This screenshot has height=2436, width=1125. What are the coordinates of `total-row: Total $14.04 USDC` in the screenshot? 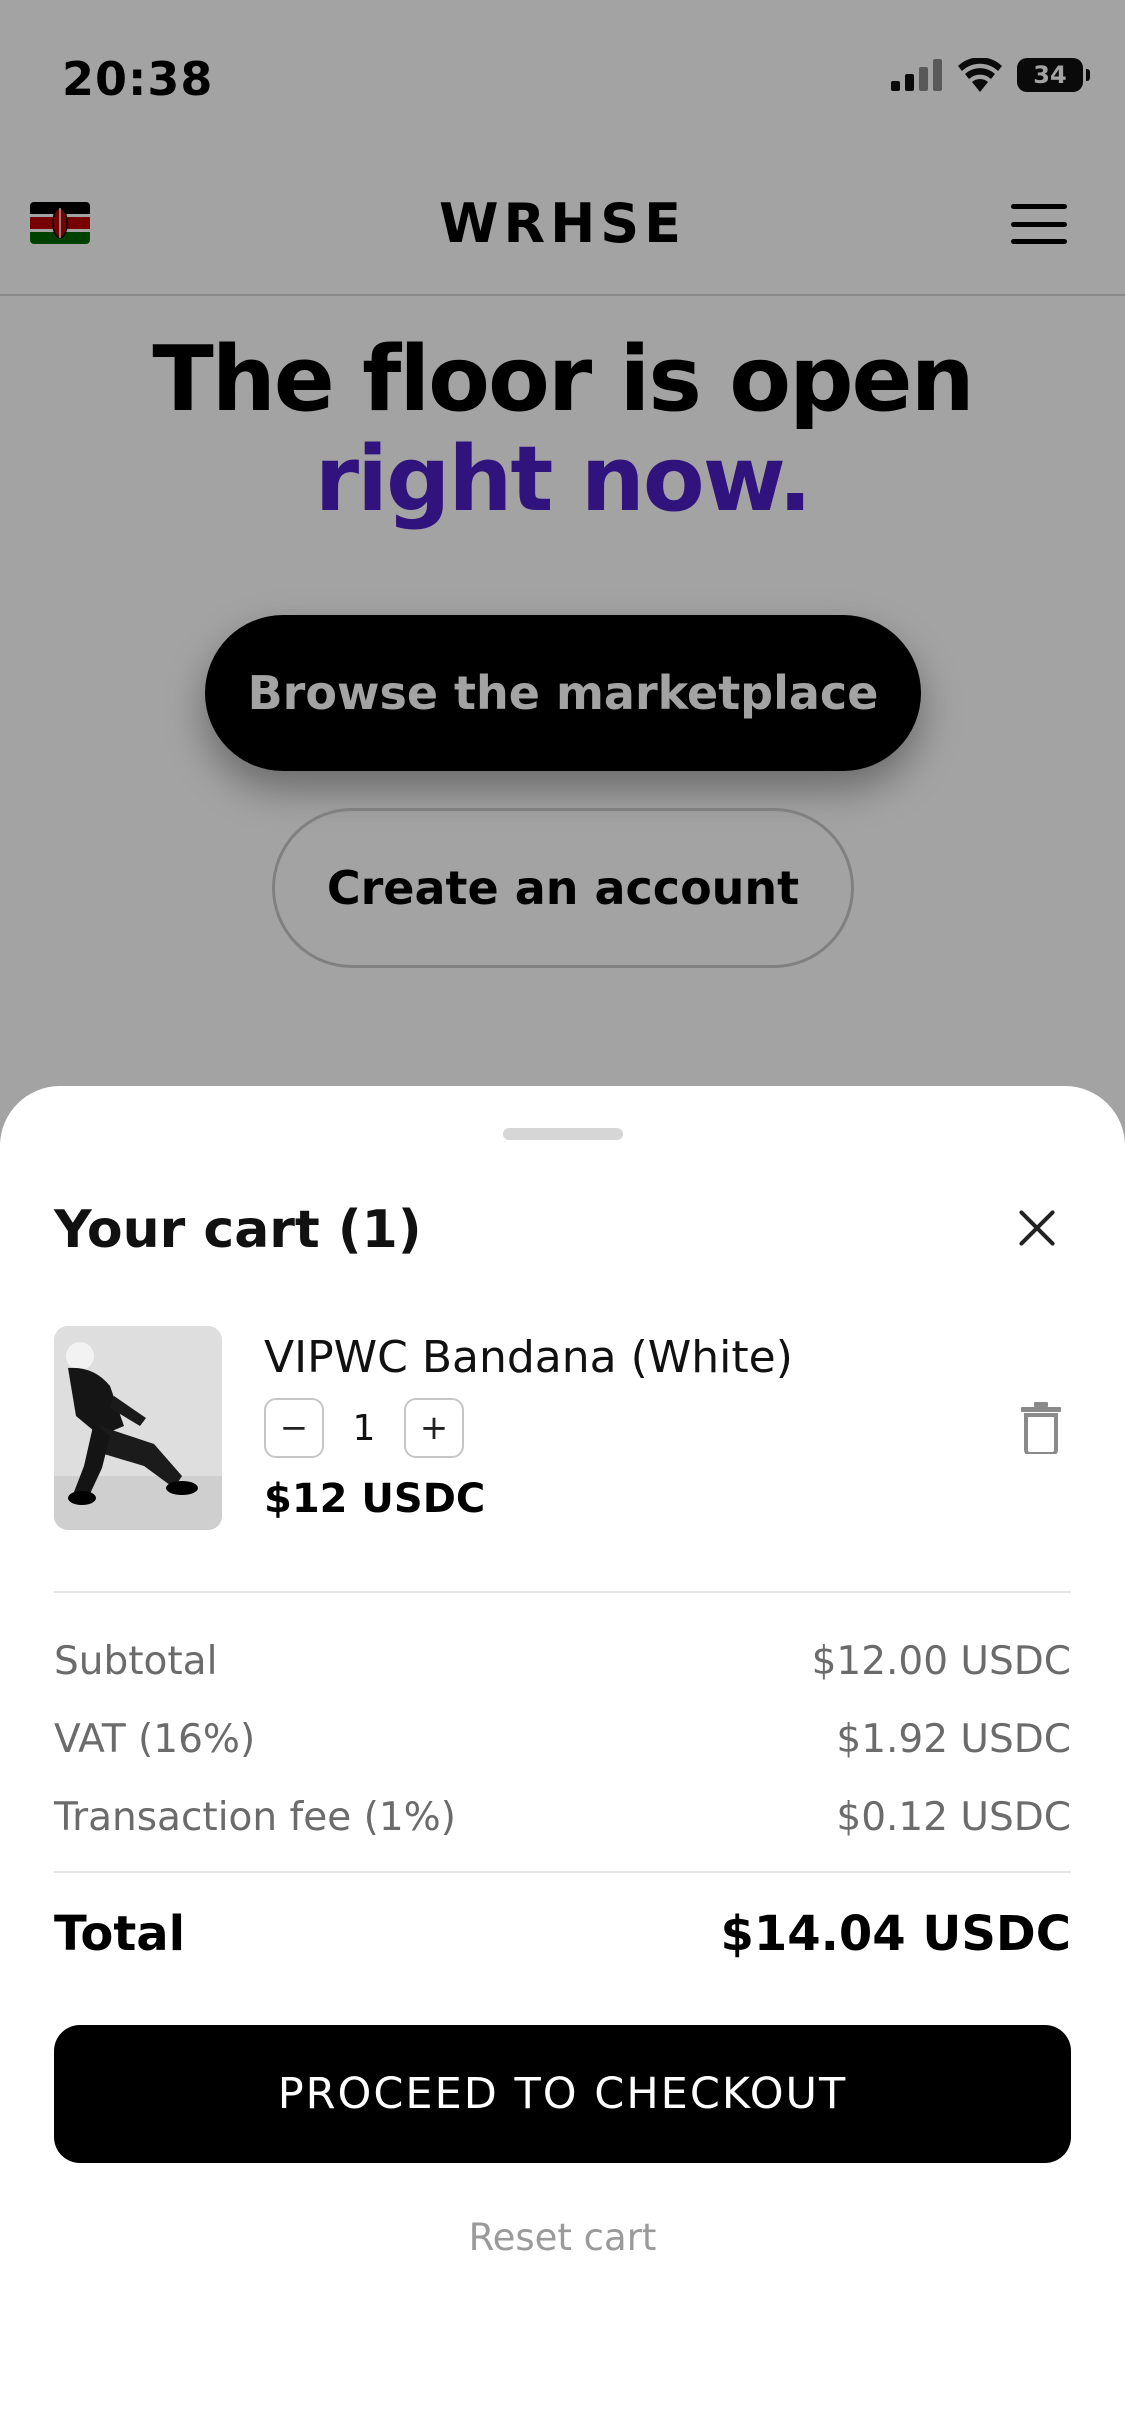 It's located at (562, 1934).